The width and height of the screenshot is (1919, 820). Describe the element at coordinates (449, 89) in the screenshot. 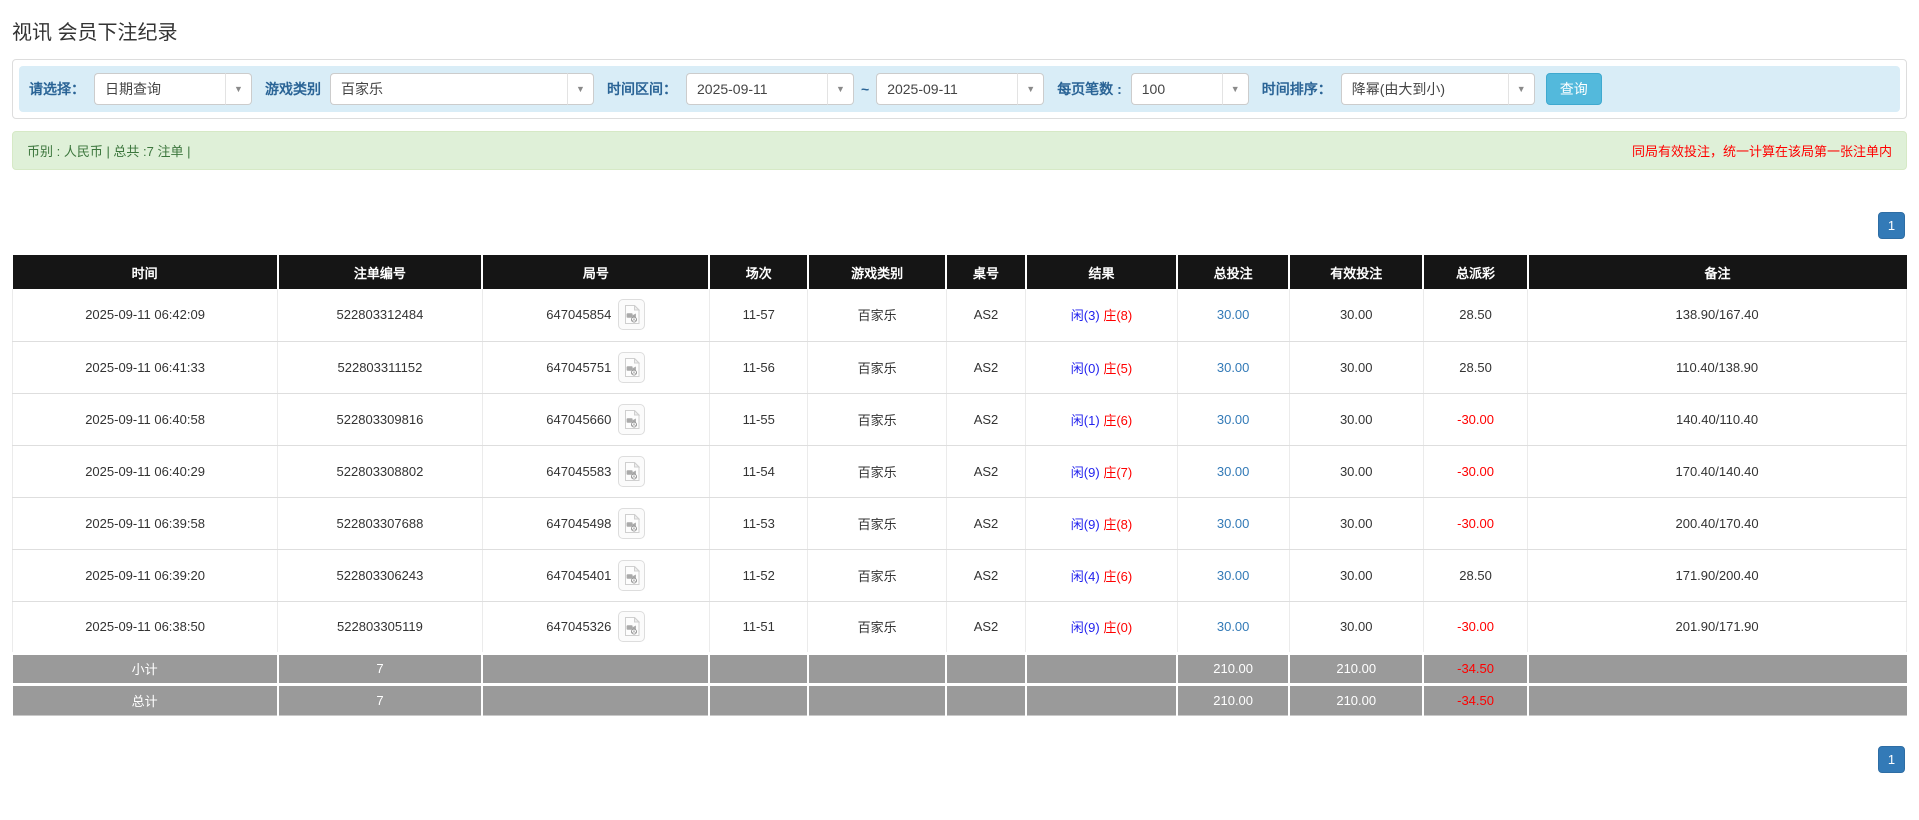

I see `game-type-input` at that location.